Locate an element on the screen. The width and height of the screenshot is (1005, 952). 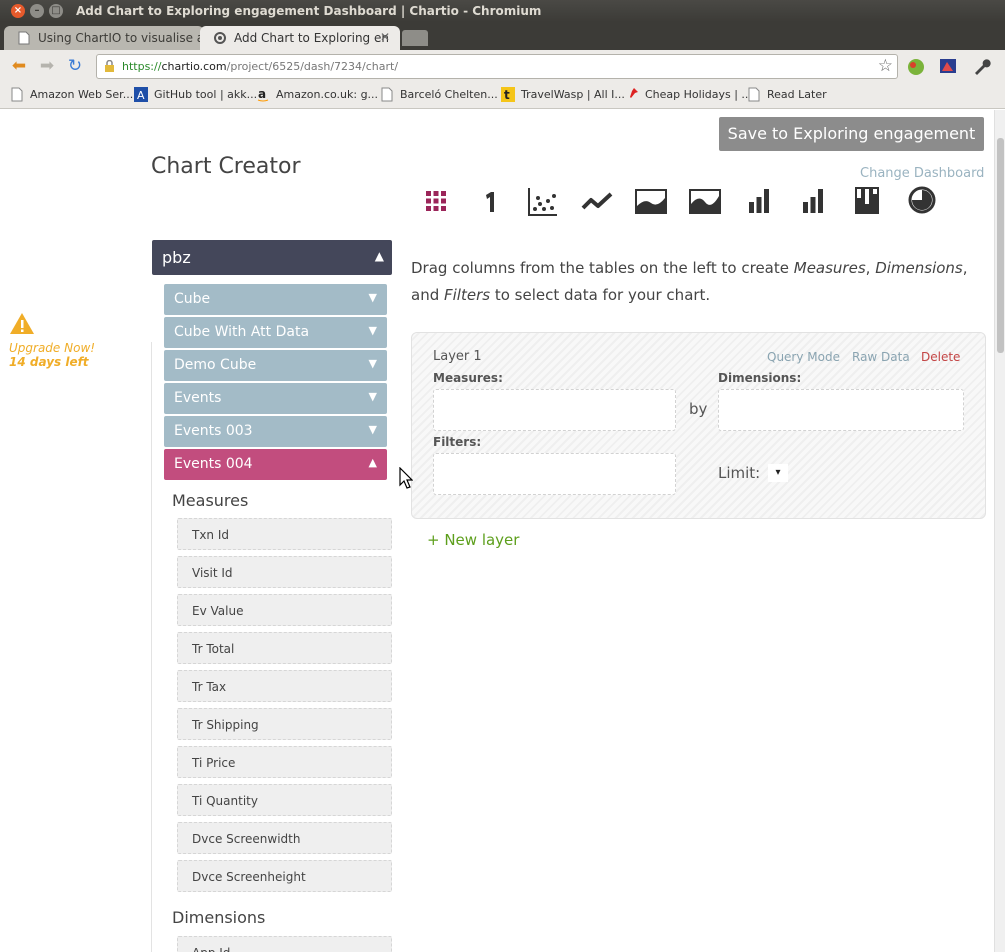
reload-icon: ↻ is located at coordinates (75, 66).